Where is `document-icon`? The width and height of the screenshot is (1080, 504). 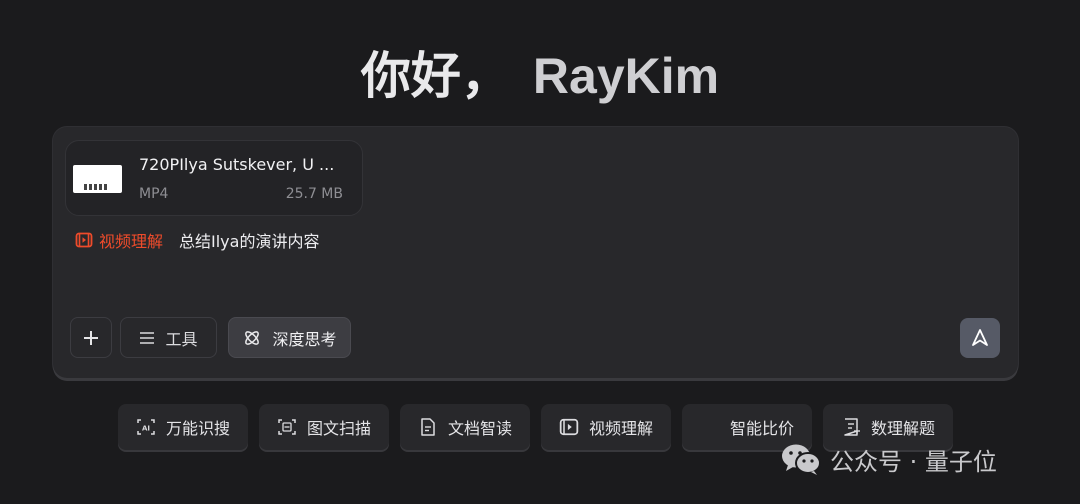
document-icon is located at coordinates (428, 427).